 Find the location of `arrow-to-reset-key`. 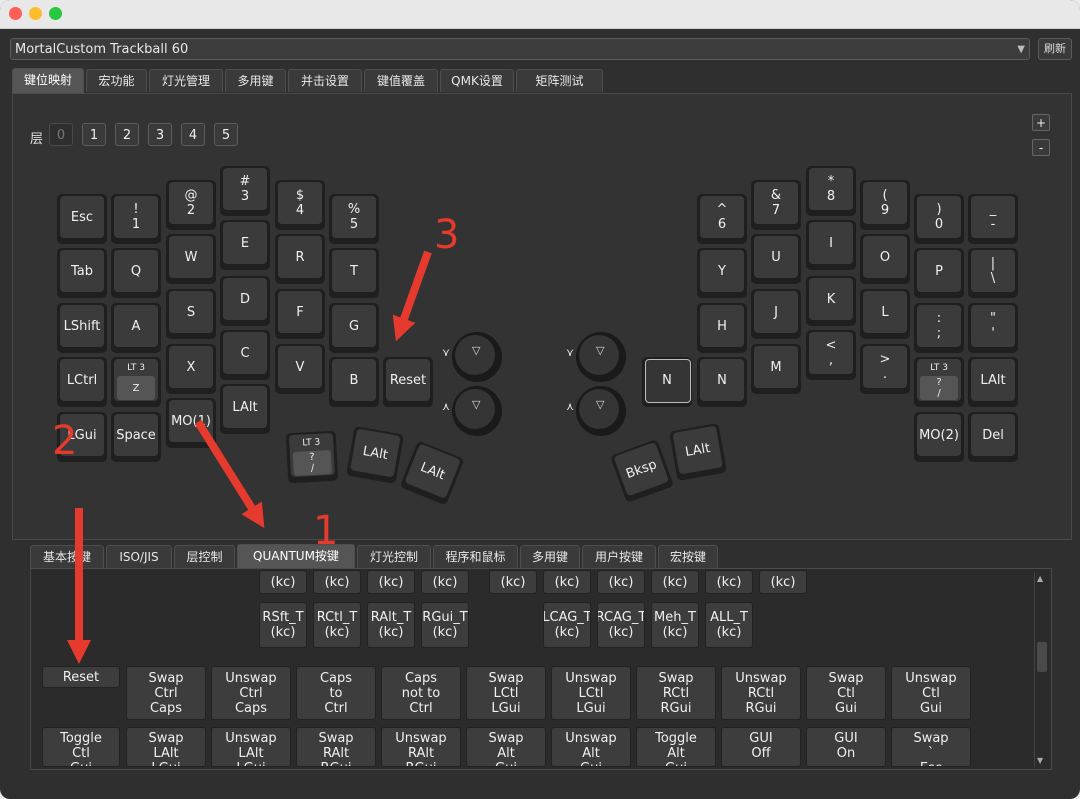

arrow-to-reset-key is located at coordinates (412, 296).